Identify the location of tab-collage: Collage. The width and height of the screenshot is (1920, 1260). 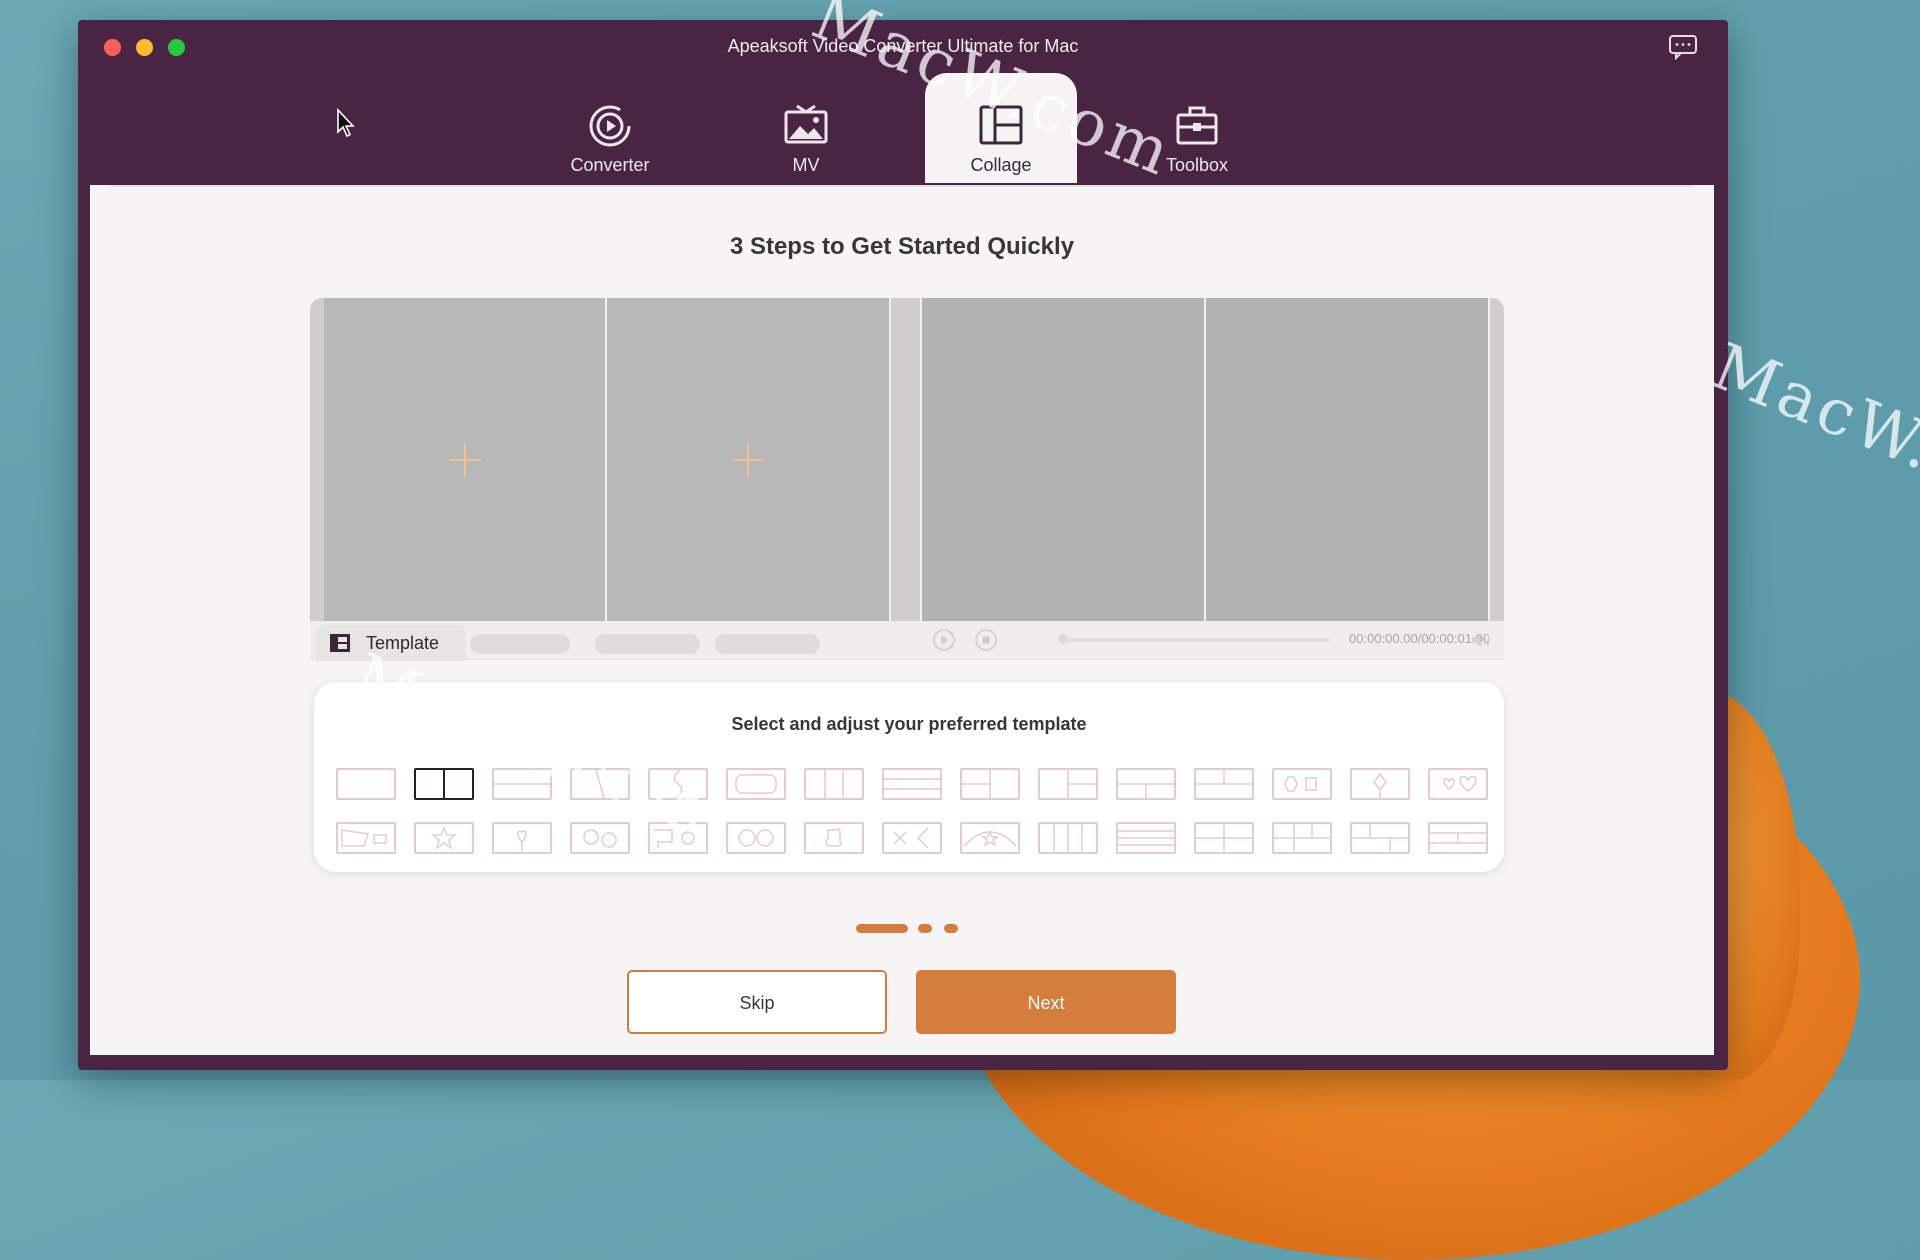
(1001, 128).